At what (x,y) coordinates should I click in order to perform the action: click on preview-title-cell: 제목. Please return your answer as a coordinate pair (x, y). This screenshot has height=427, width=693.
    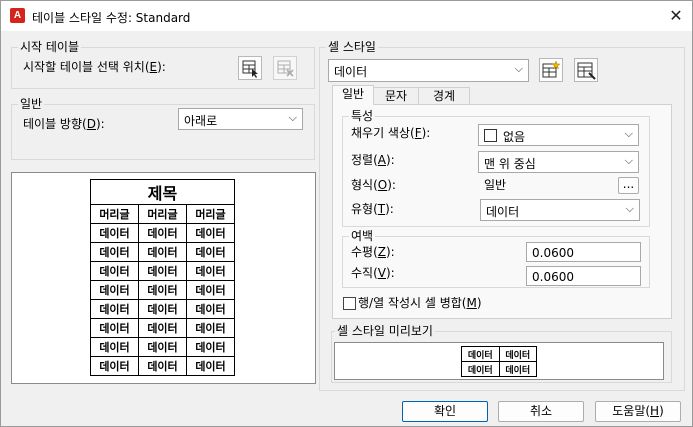
    Looking at the image, I should click on (162, 192).